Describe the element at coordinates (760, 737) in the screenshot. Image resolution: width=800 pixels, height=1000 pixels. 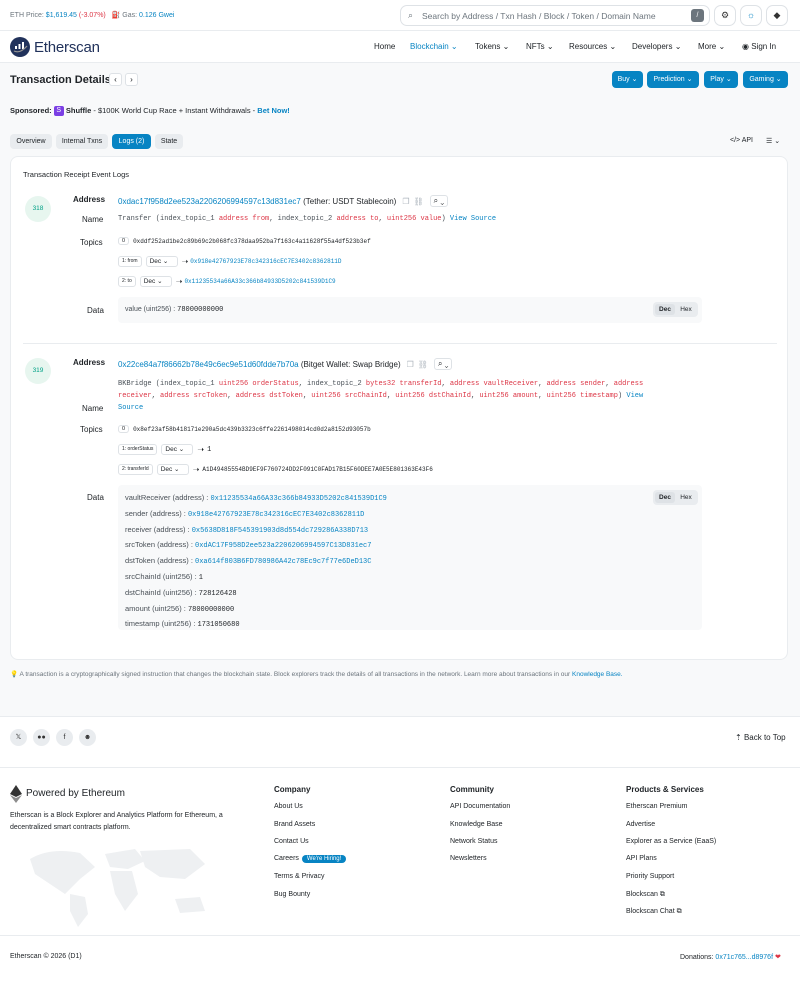
I see `back-to-top-link: ⇡ Back to Top` at that location.